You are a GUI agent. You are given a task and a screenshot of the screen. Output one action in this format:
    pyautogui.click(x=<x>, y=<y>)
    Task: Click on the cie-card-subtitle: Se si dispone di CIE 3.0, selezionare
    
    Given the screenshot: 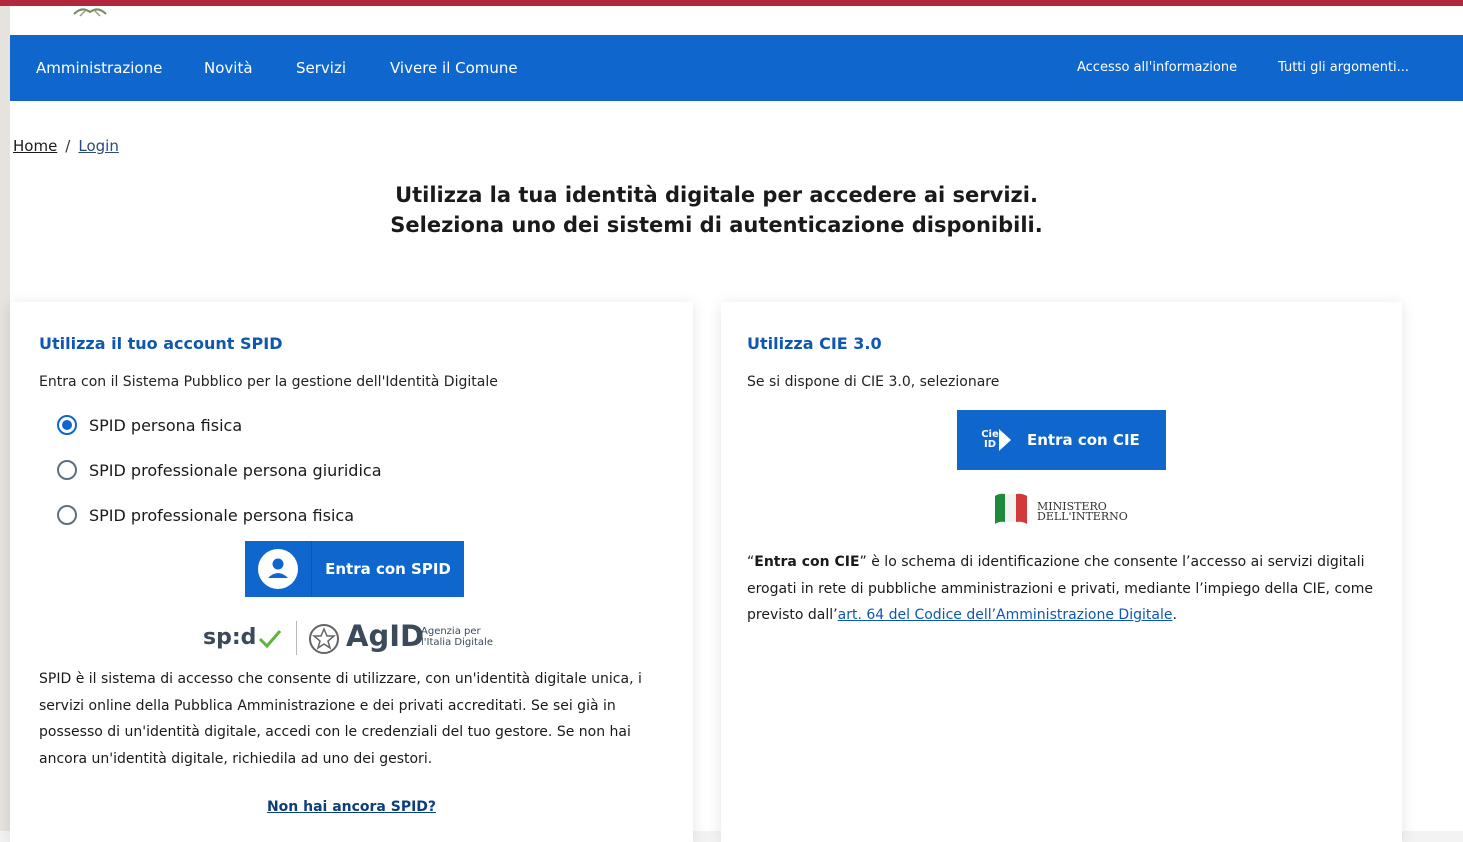 What is the action you would take?
    pyautogui.click(x=873, y=382)
    